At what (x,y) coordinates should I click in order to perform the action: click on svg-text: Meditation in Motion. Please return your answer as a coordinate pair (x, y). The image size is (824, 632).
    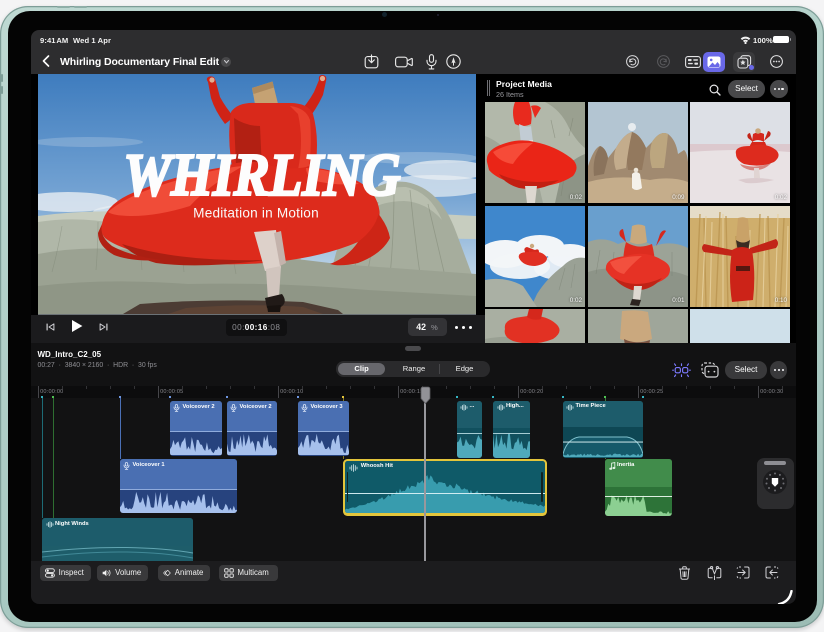
    Looking at the image, I should click on (256, 213).